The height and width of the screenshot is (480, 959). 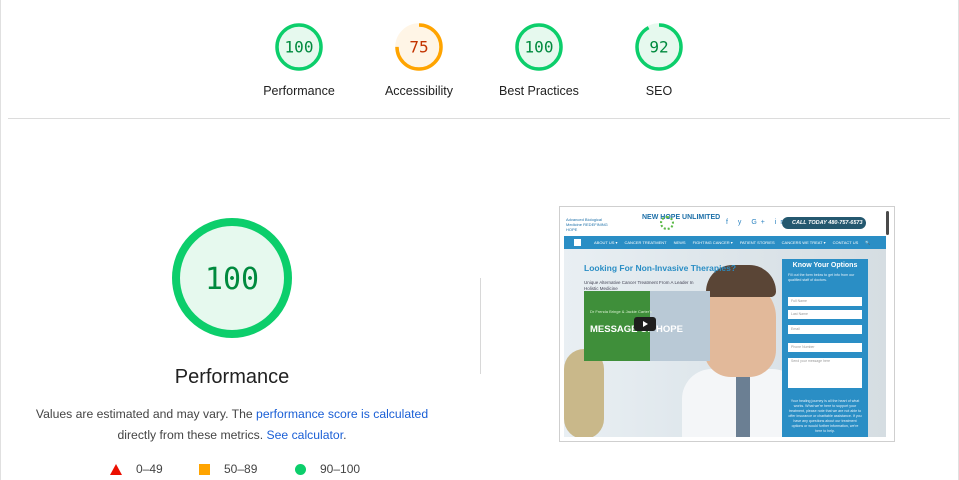 I want to click on gauge-ring: 75, so click(x=419, y=47).